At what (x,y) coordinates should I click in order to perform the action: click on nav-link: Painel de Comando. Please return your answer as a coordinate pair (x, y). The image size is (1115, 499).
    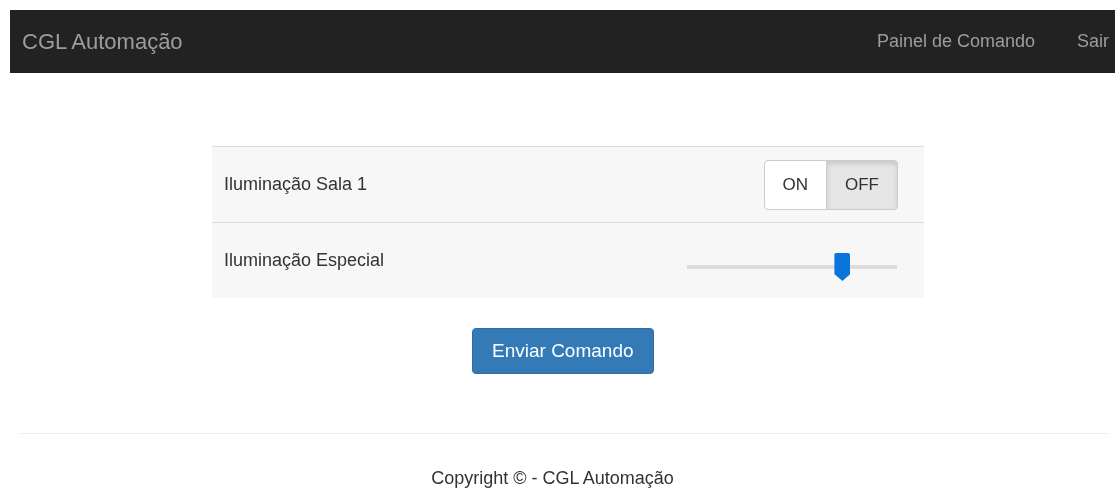
    Looking at the image, I should click on (955, 42).